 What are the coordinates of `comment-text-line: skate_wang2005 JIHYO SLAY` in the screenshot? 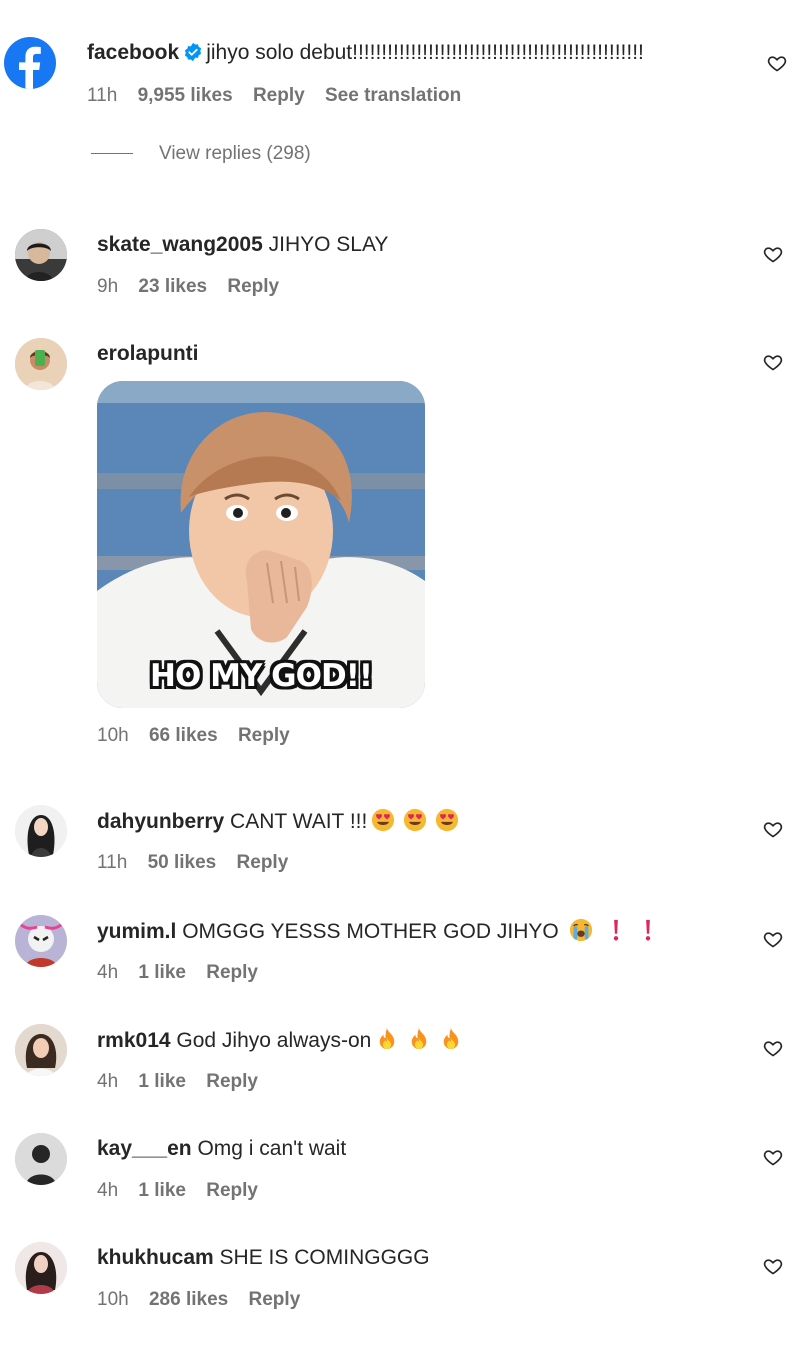 It's located at (242, 245).